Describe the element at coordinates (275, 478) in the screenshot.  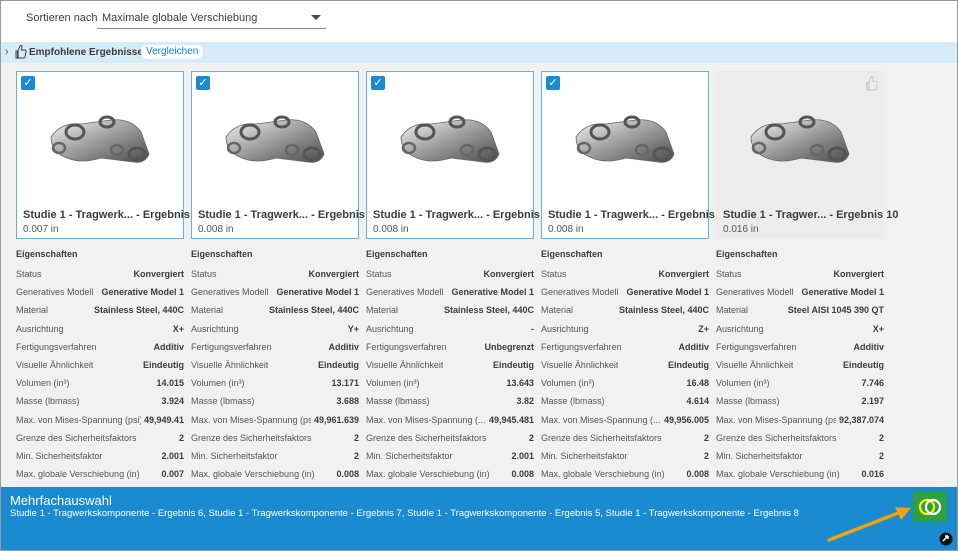
I see `property-row: Max. globale Verschiebung (in) 0.008` at that location.